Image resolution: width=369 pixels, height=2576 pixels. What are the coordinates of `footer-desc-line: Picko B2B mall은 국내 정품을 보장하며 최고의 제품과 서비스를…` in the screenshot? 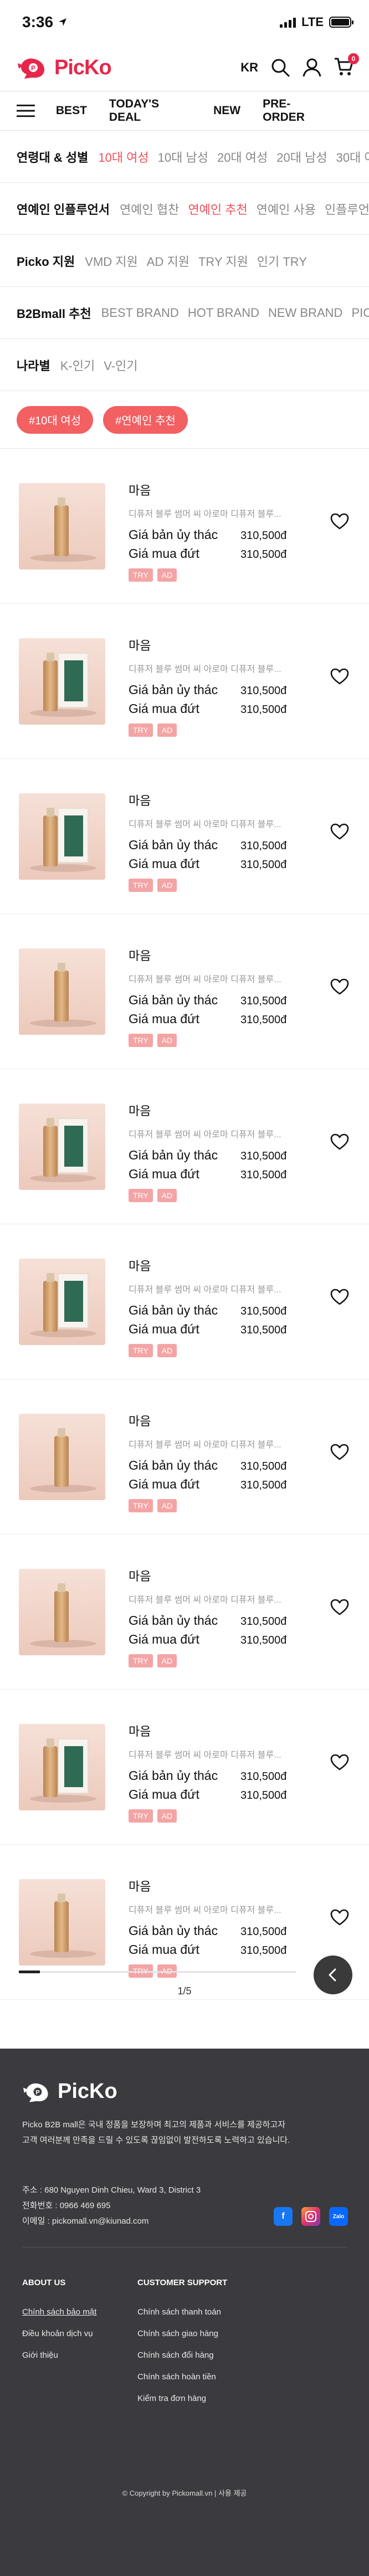 It's located at (154, 2124).